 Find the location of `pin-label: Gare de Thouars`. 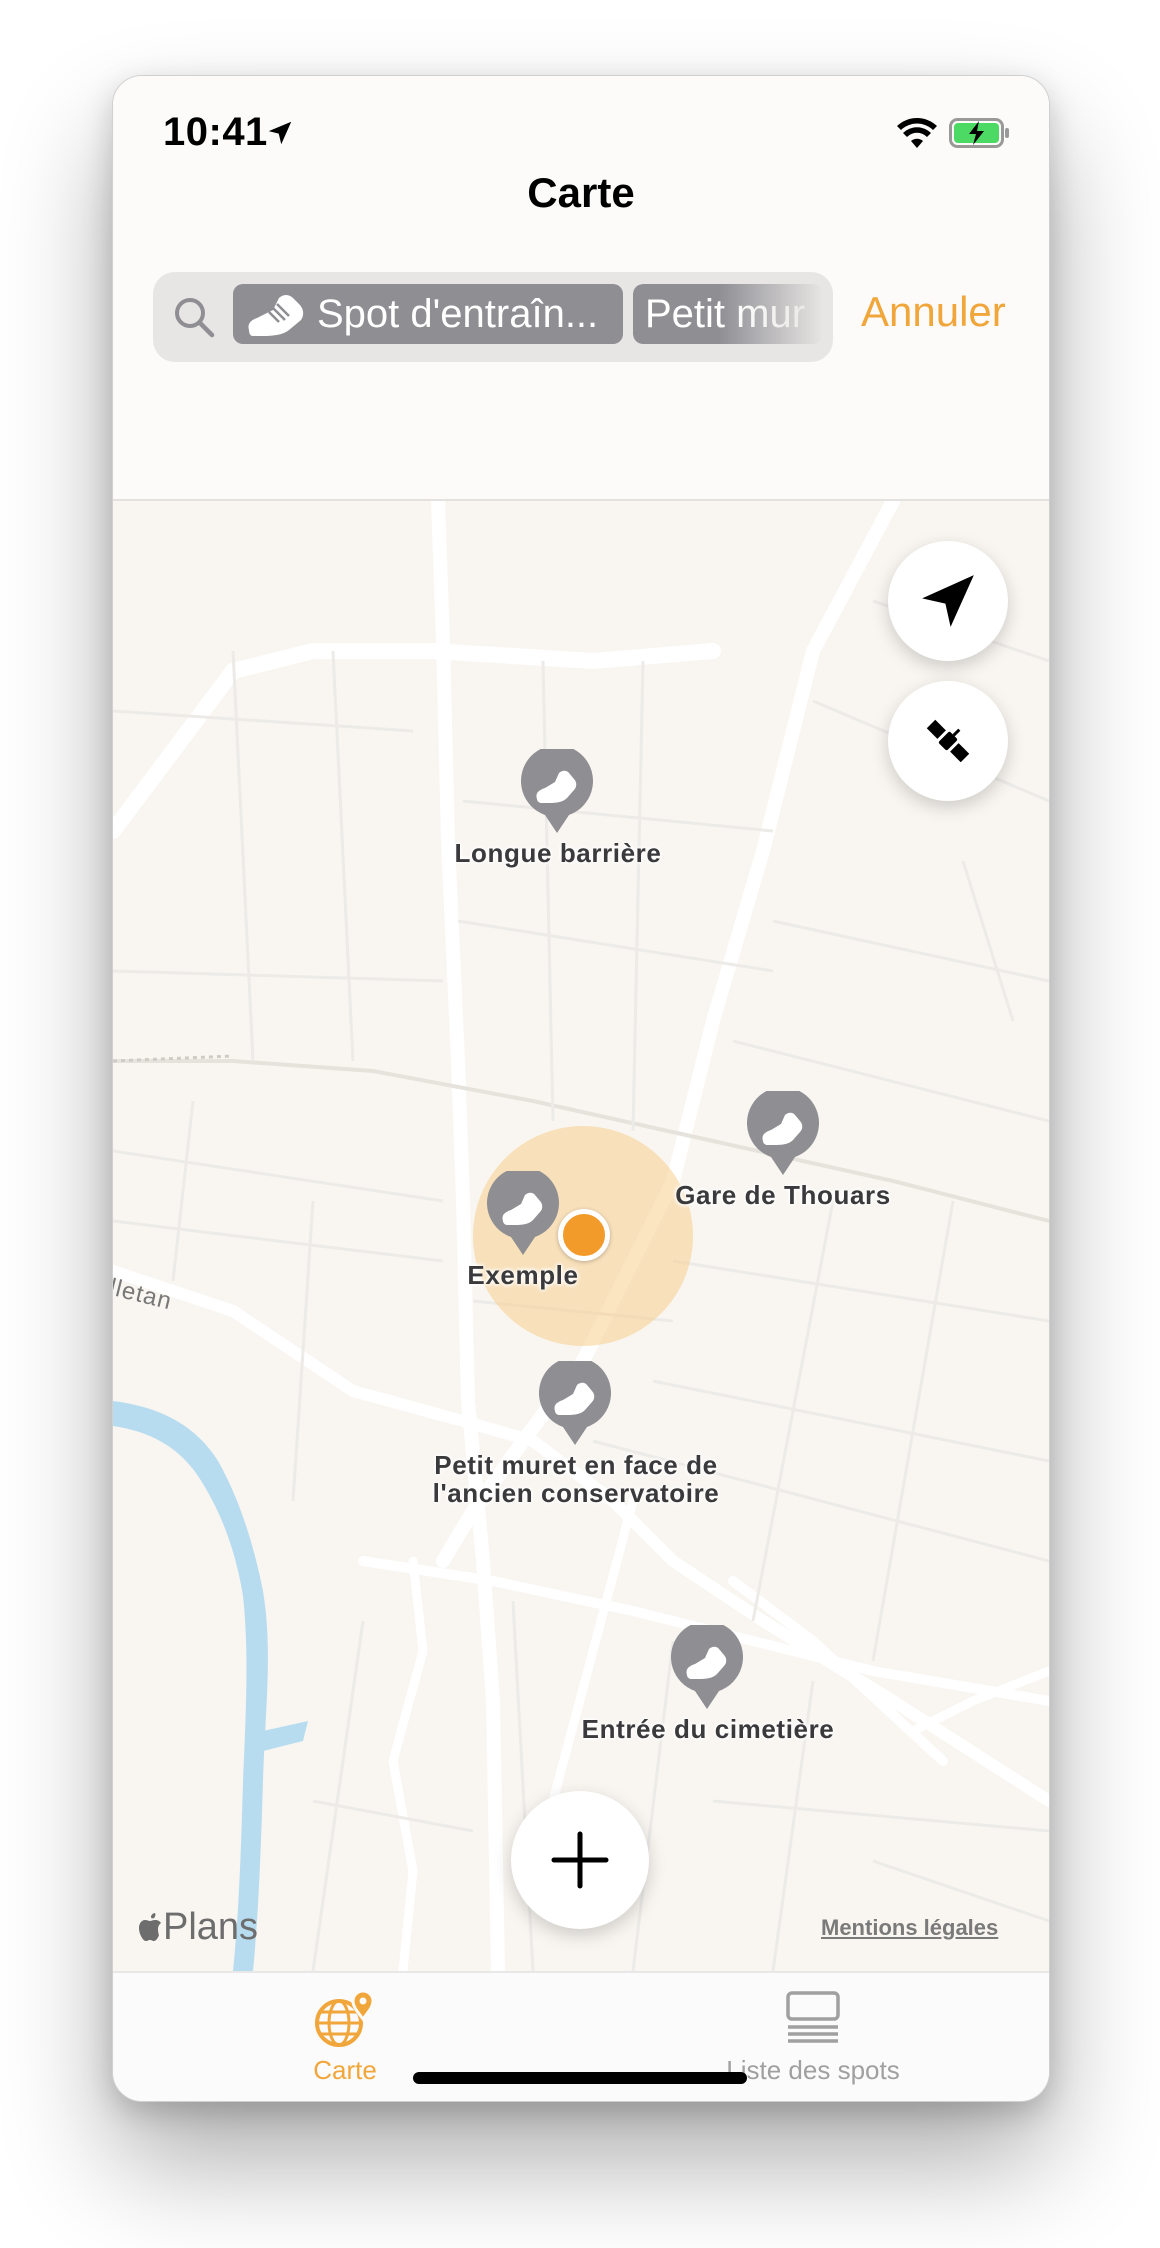

pin-label: Gare de Thouars is located at coordinates (783, 1195).